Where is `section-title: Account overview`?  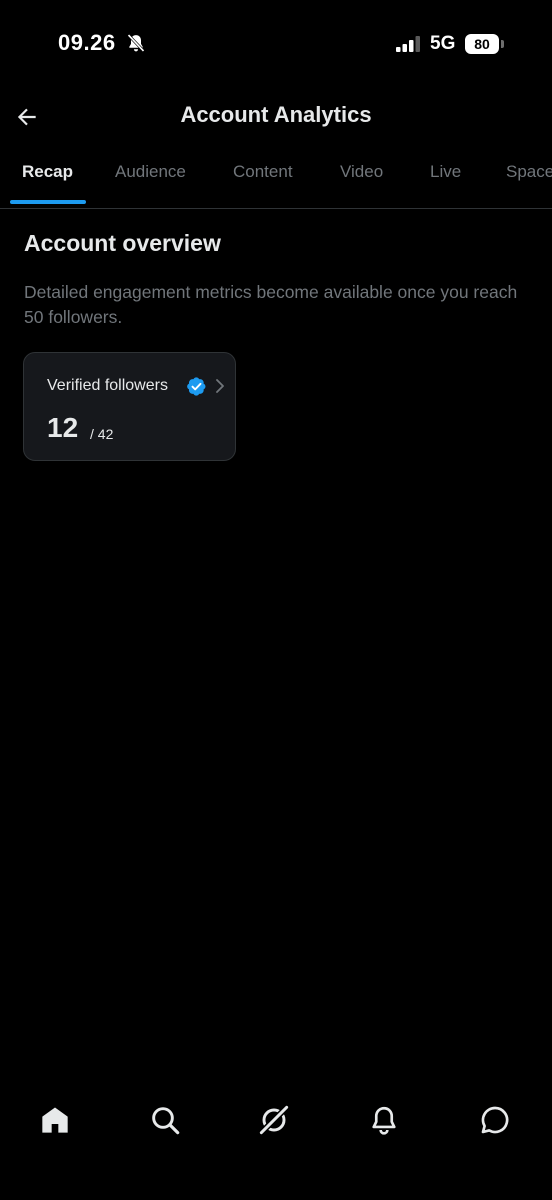 section-title: Account overview is located at coordinates (122, 243).